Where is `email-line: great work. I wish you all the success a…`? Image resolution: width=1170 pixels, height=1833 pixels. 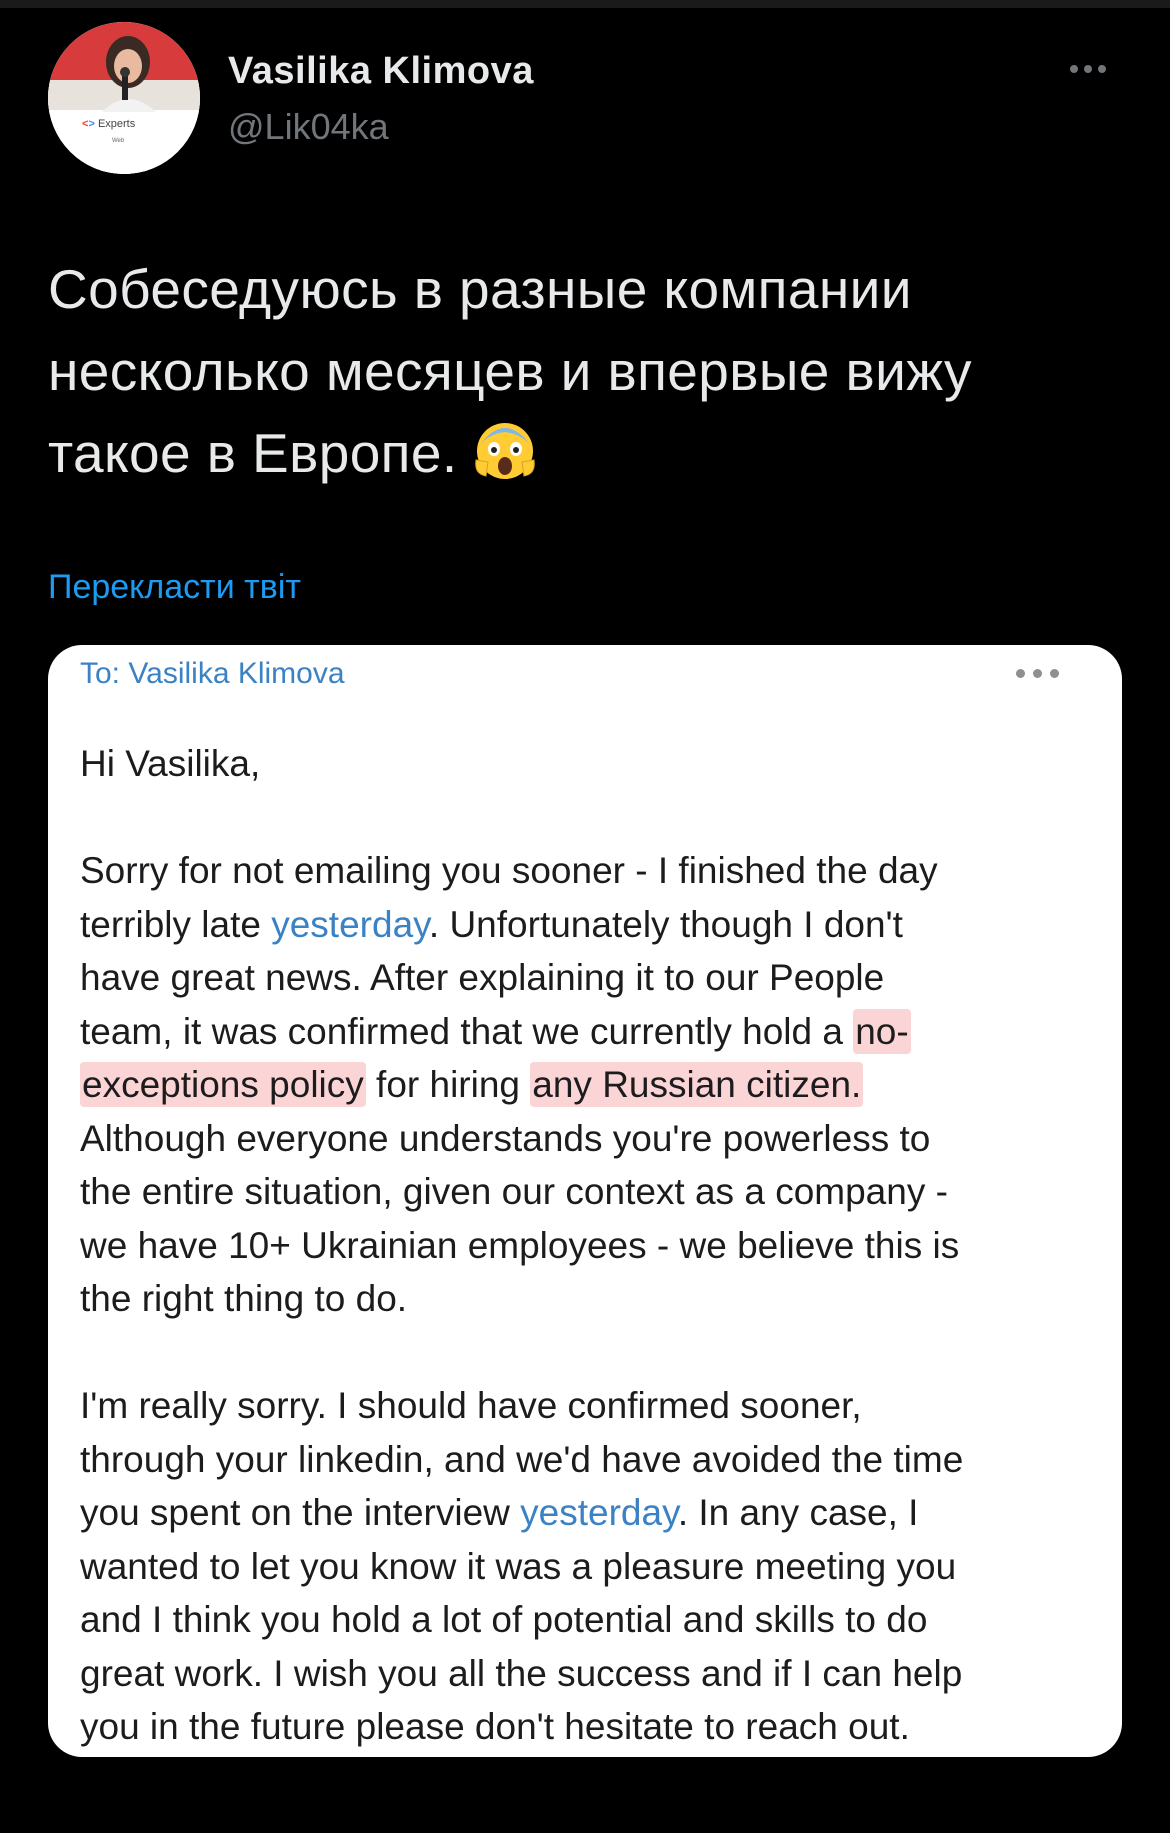
email-line: great work. I wish you all the success a… is located at coordinates (521, 1673).